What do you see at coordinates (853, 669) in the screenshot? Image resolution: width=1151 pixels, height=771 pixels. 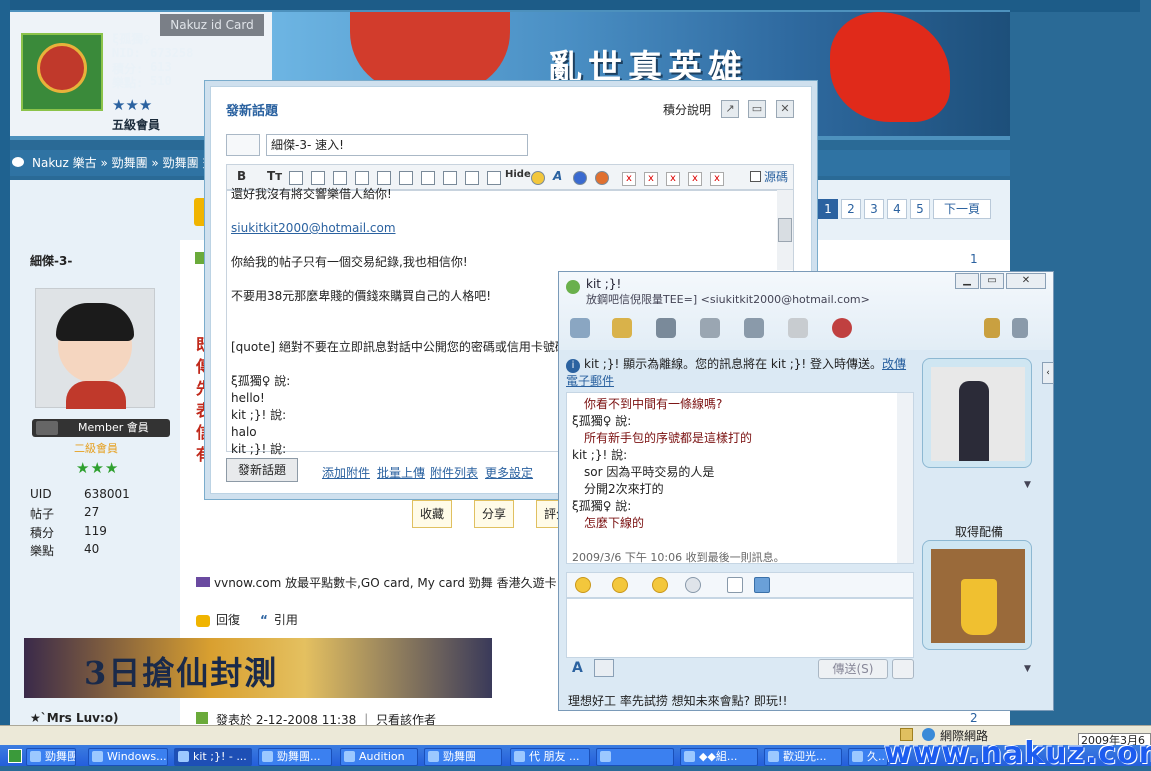 I see `send-button: 傳送(S)` at bounding box center [853, 669].